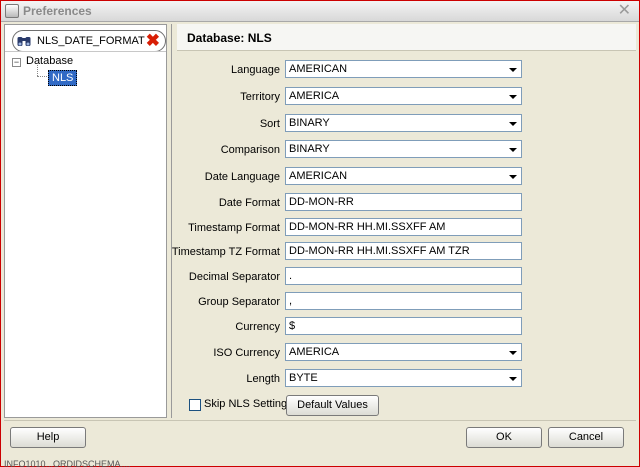  I want to click on field-label: Language, so click(255, 70).